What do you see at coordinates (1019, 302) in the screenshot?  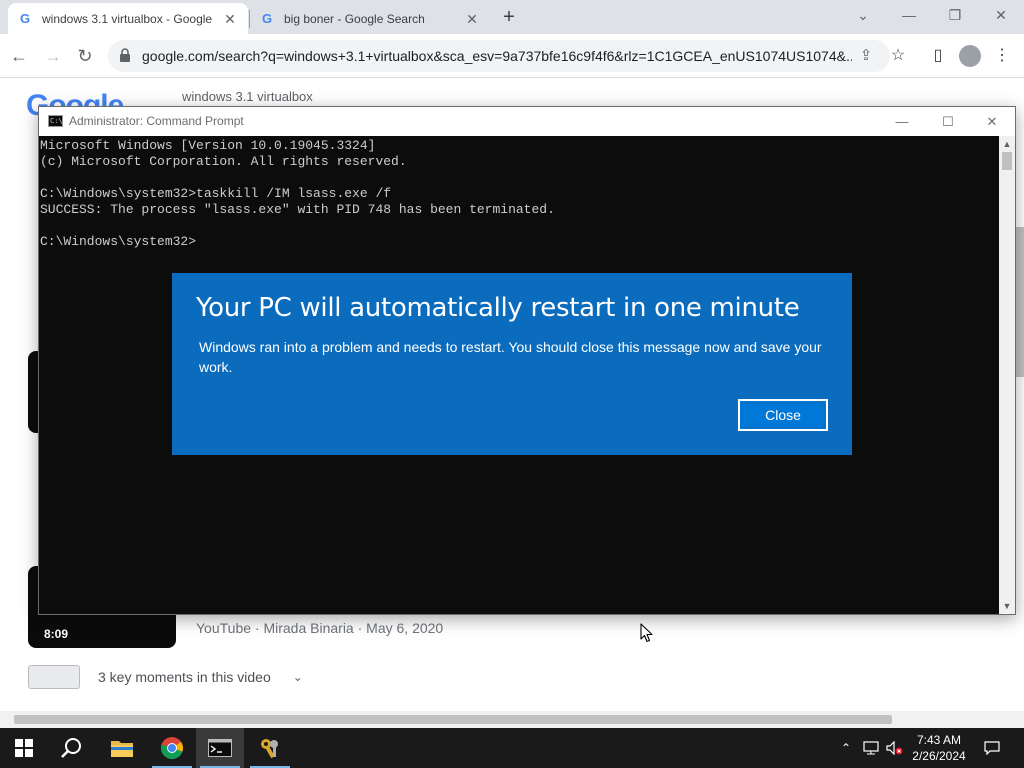 I see `page-scrollbar-thumb` at bounding box center [1019, 302].